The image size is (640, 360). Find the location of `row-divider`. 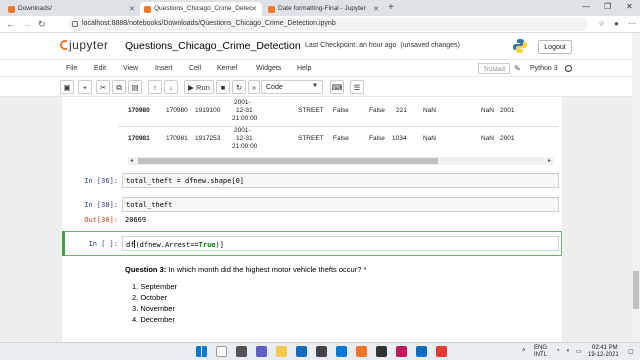

row-divider is located at coordinates (338, 126).